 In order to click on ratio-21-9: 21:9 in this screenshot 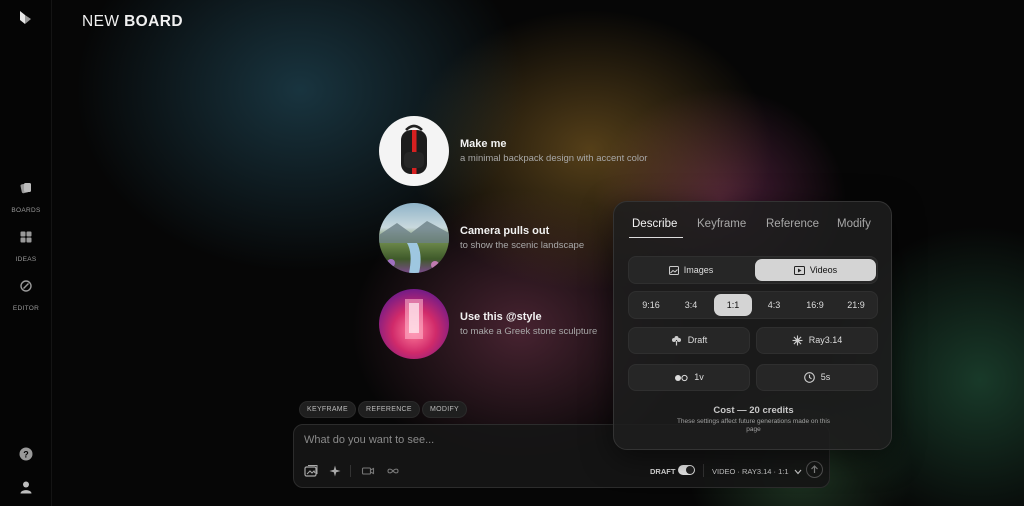, I will do `click(856, 305)`.